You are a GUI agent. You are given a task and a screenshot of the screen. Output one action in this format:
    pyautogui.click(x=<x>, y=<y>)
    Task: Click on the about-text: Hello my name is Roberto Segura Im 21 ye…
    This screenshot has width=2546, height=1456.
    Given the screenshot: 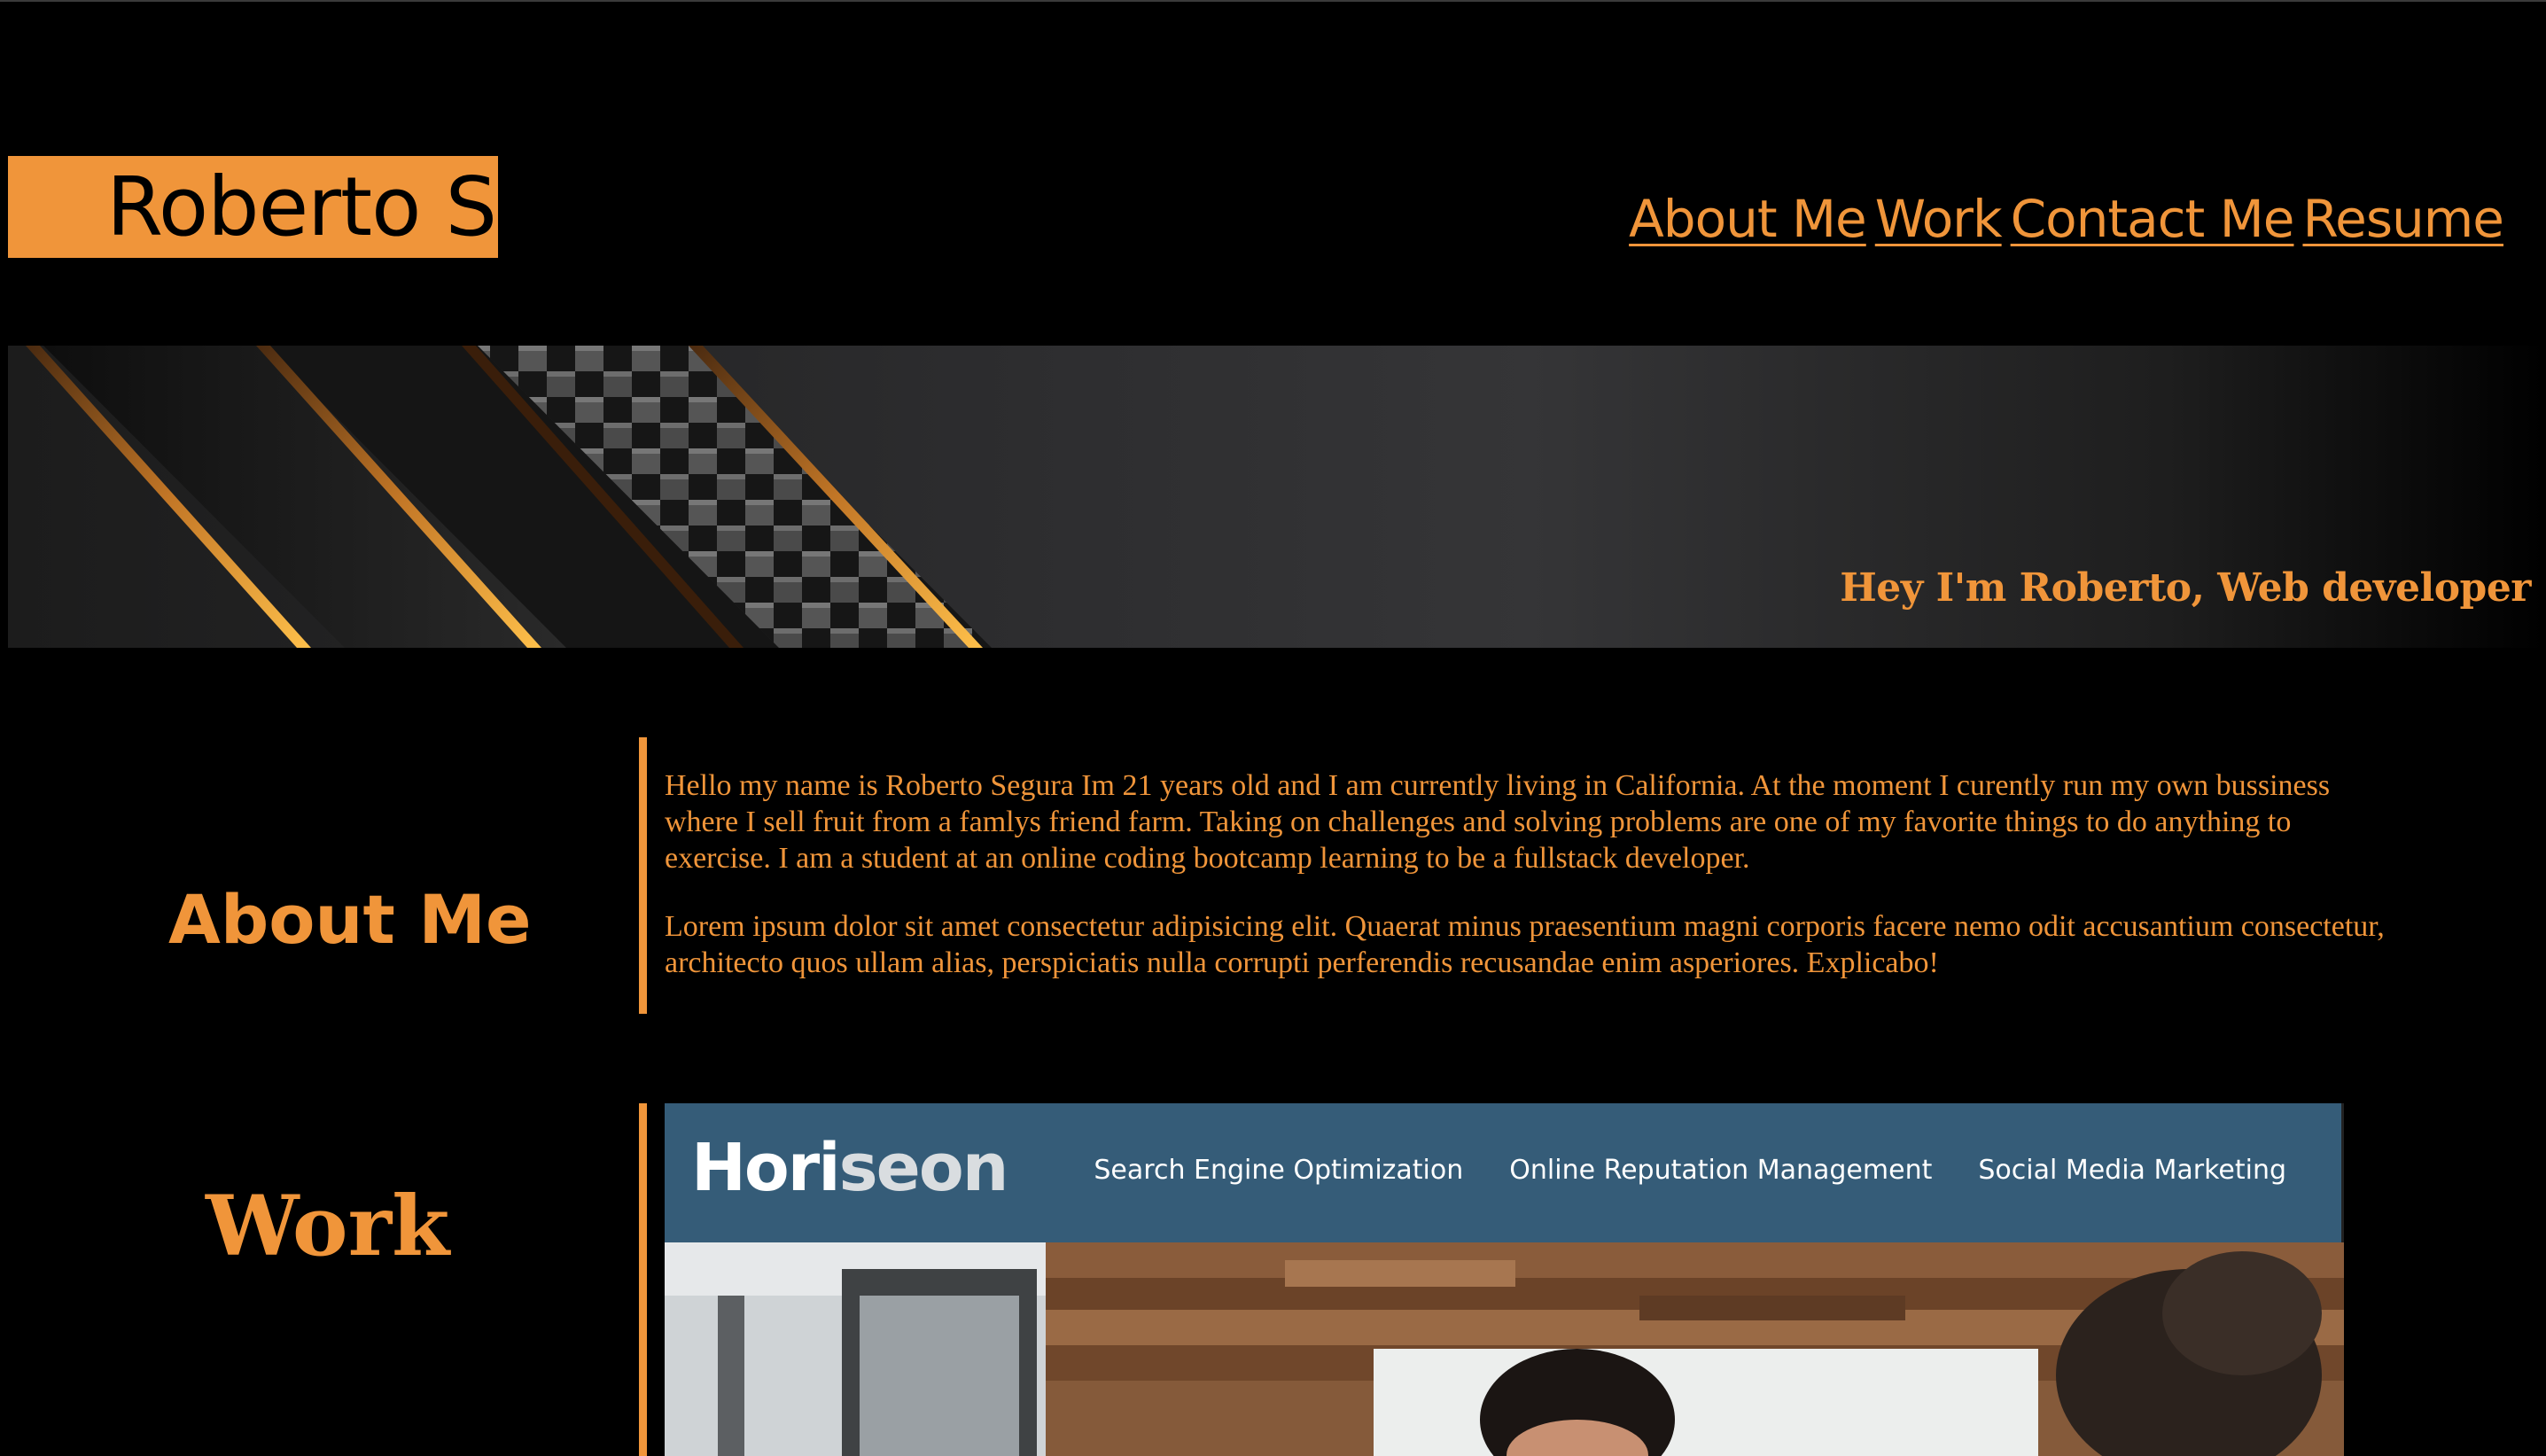 What is the action you would take?
    pyautogui.click(x=1534, y=890)
    